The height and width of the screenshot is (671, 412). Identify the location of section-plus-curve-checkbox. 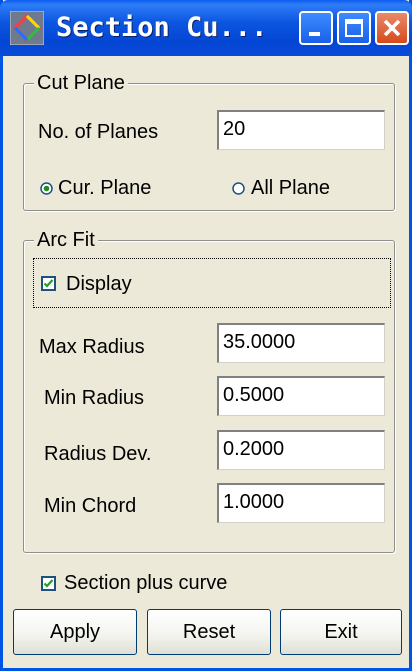
(48, 583).